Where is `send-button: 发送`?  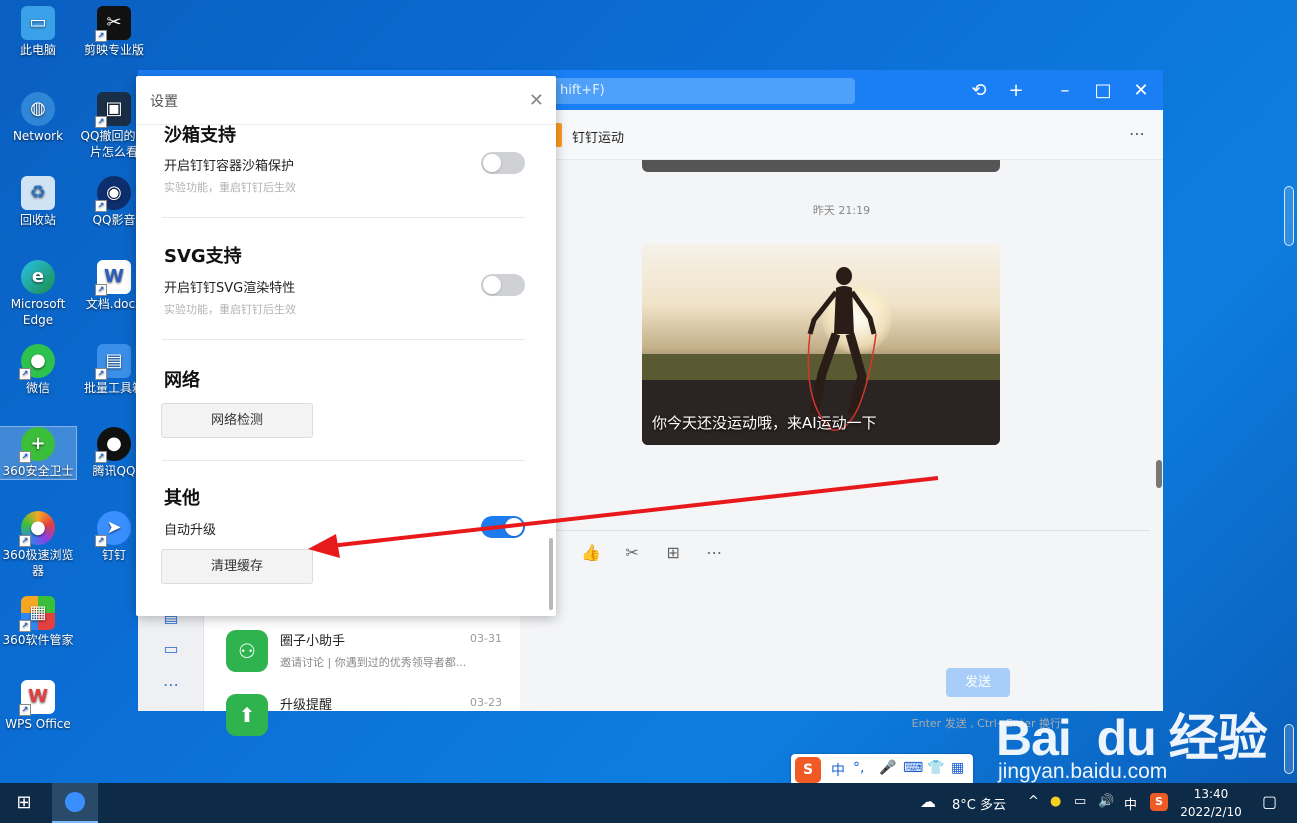
send-button: 发送 is located at coordinates (978, 682).